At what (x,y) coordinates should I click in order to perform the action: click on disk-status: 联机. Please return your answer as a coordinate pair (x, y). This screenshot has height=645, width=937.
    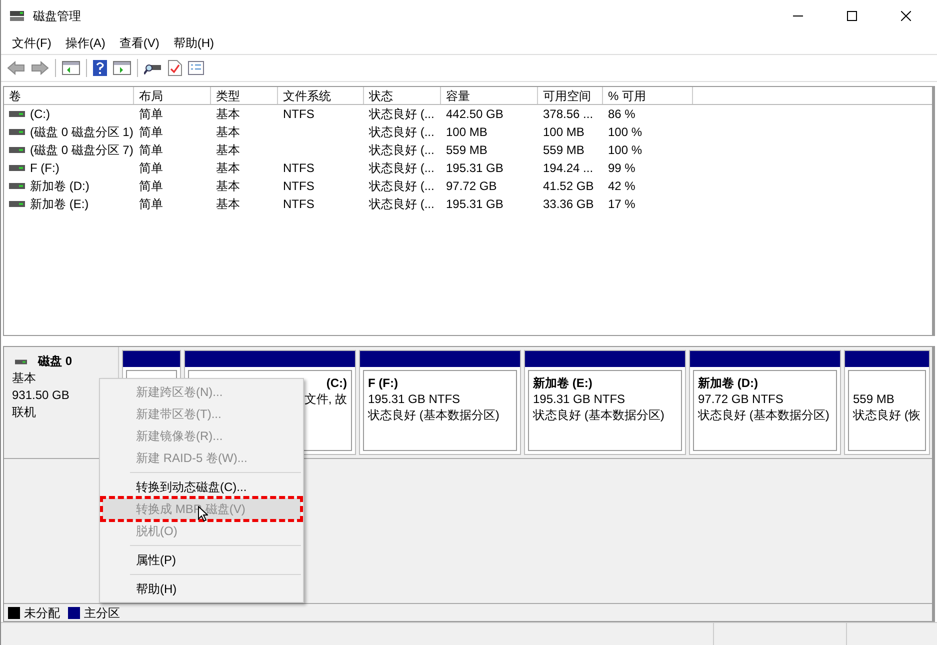
    Looking at the image, I should click on (24, 412).